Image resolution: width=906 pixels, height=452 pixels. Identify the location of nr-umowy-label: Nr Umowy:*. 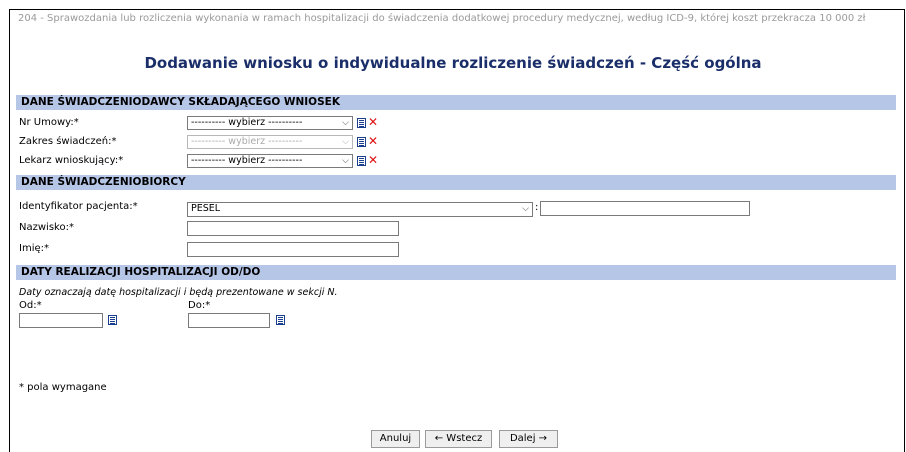
(49, 122).